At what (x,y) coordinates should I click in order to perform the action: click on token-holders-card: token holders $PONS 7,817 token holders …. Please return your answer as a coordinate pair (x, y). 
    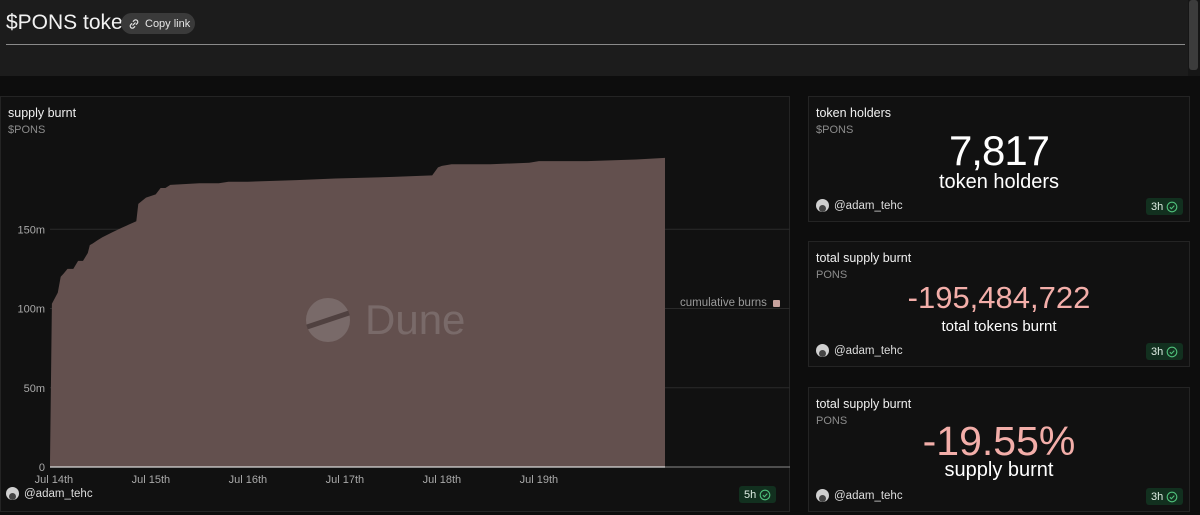
    Looking at the image, I should click on (999, 159).